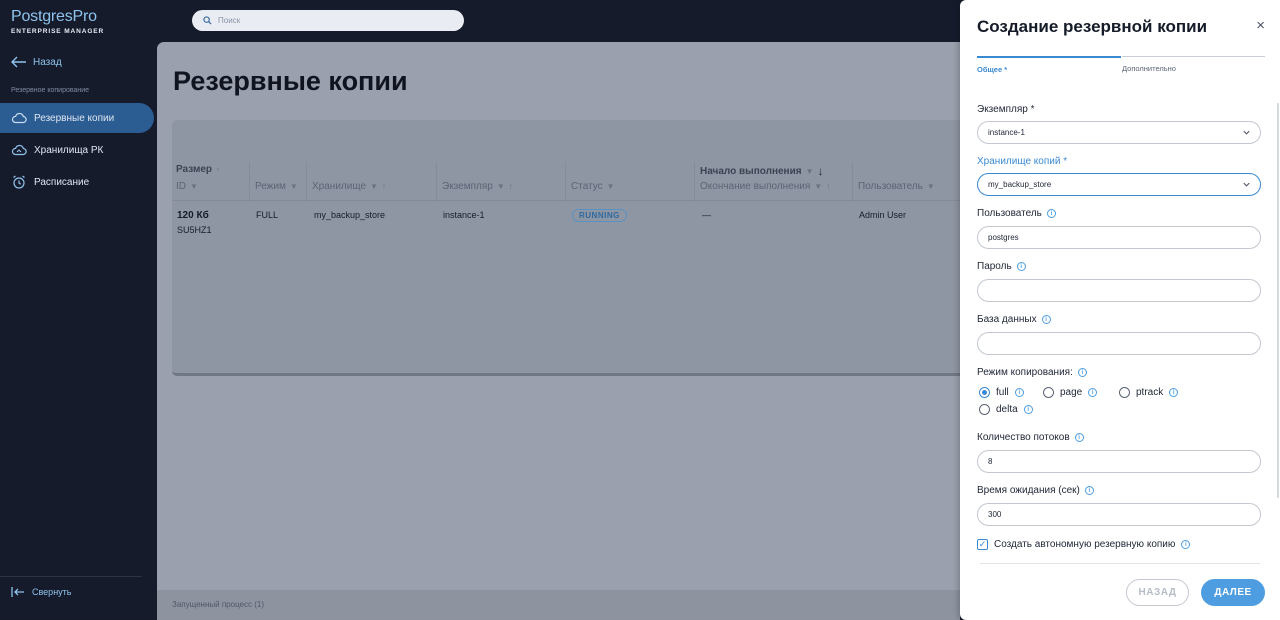 Image resolution: width=1280 pixels, height=620 pixels. What do you see at coordinates (198, 169) in the screenshot?
I see `column-header-size: Размер ↑` at bounding box center [198, 169].